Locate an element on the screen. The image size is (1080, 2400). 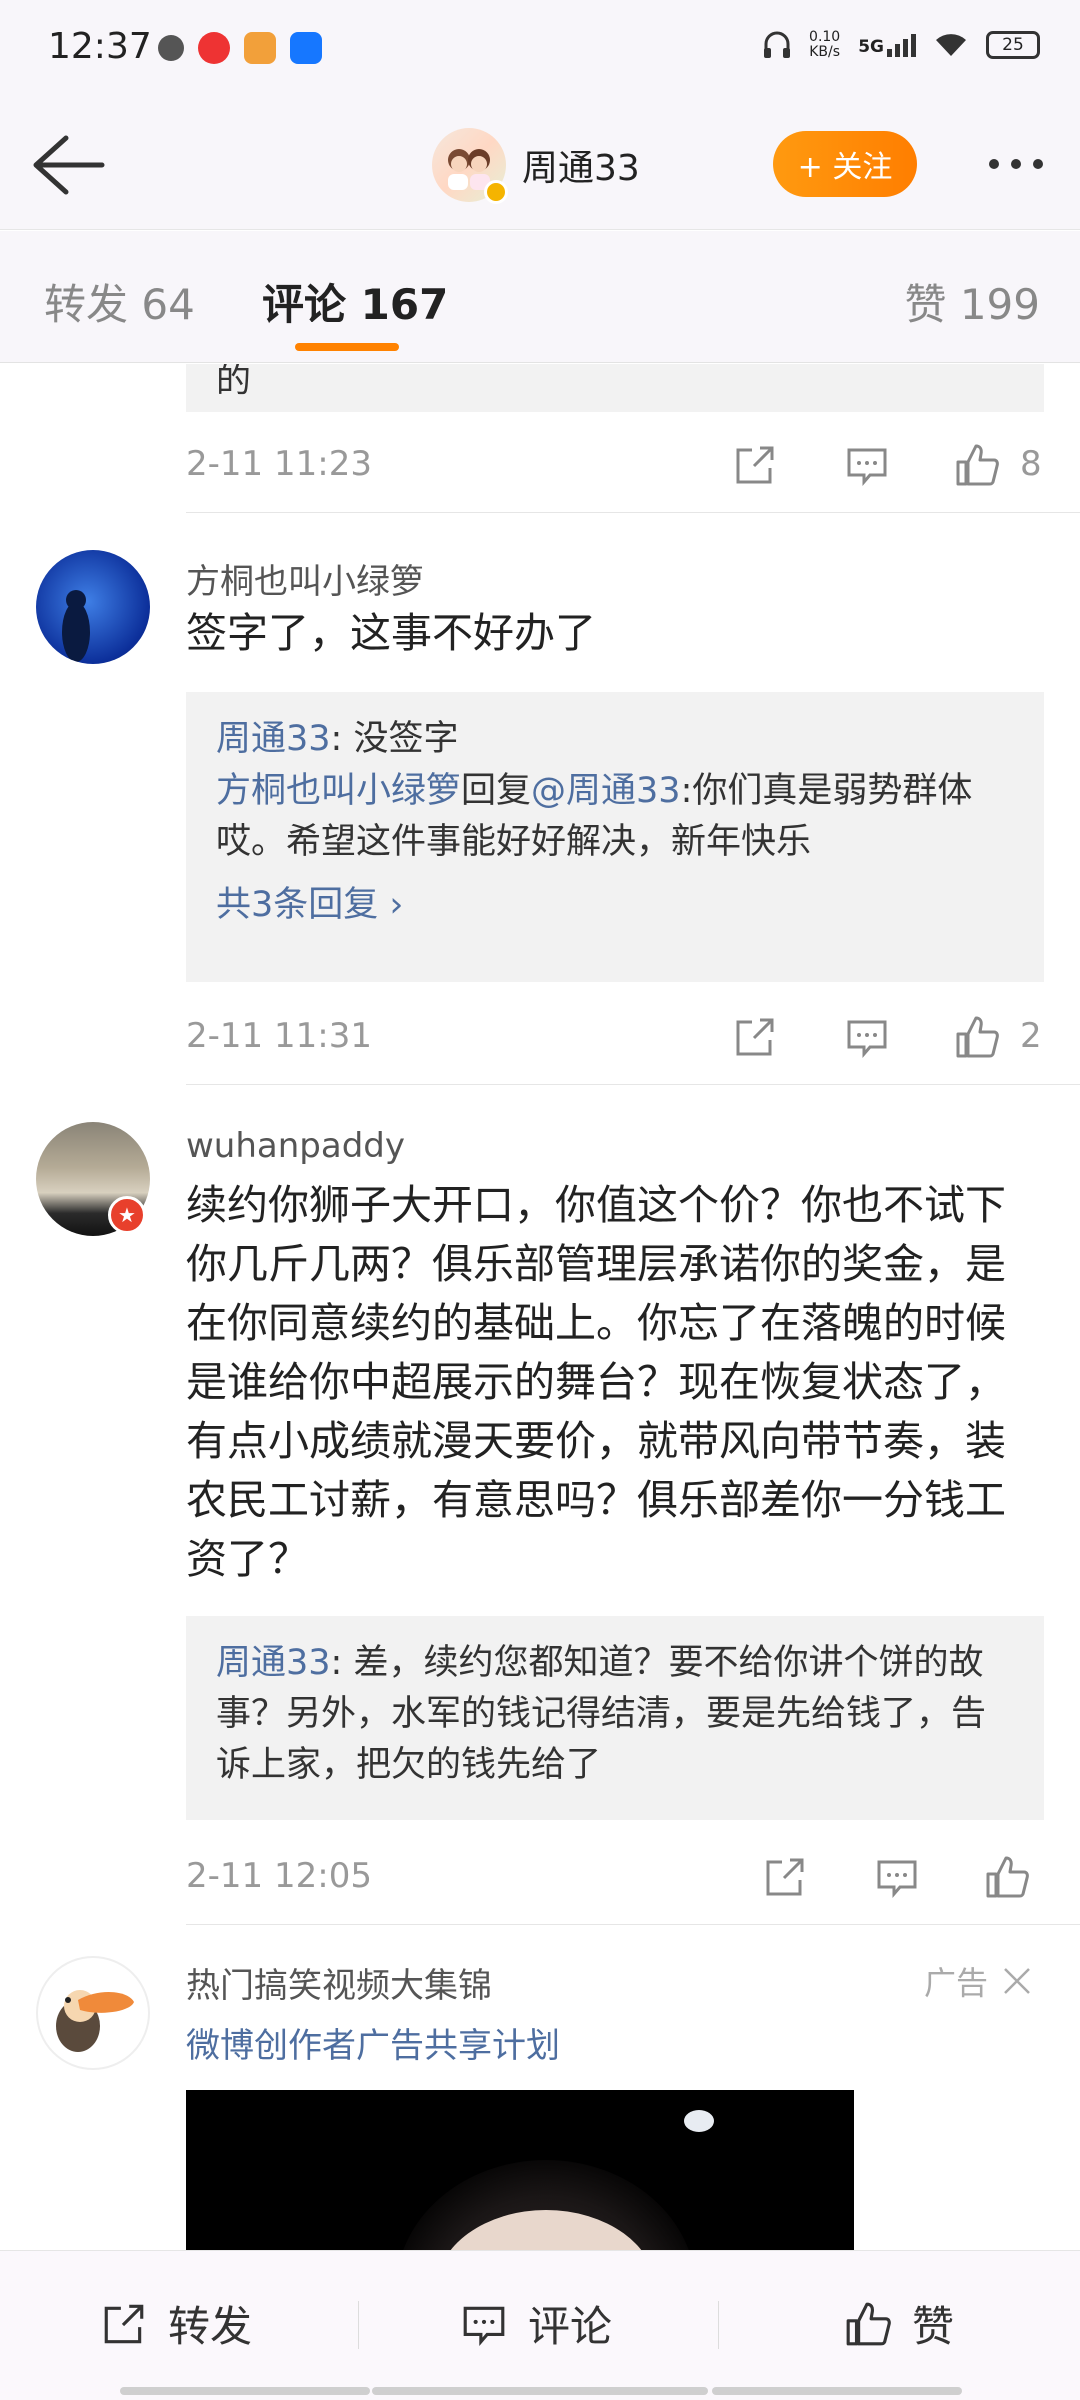
reply-verb: 回复 is located at coordinates (496, 791).